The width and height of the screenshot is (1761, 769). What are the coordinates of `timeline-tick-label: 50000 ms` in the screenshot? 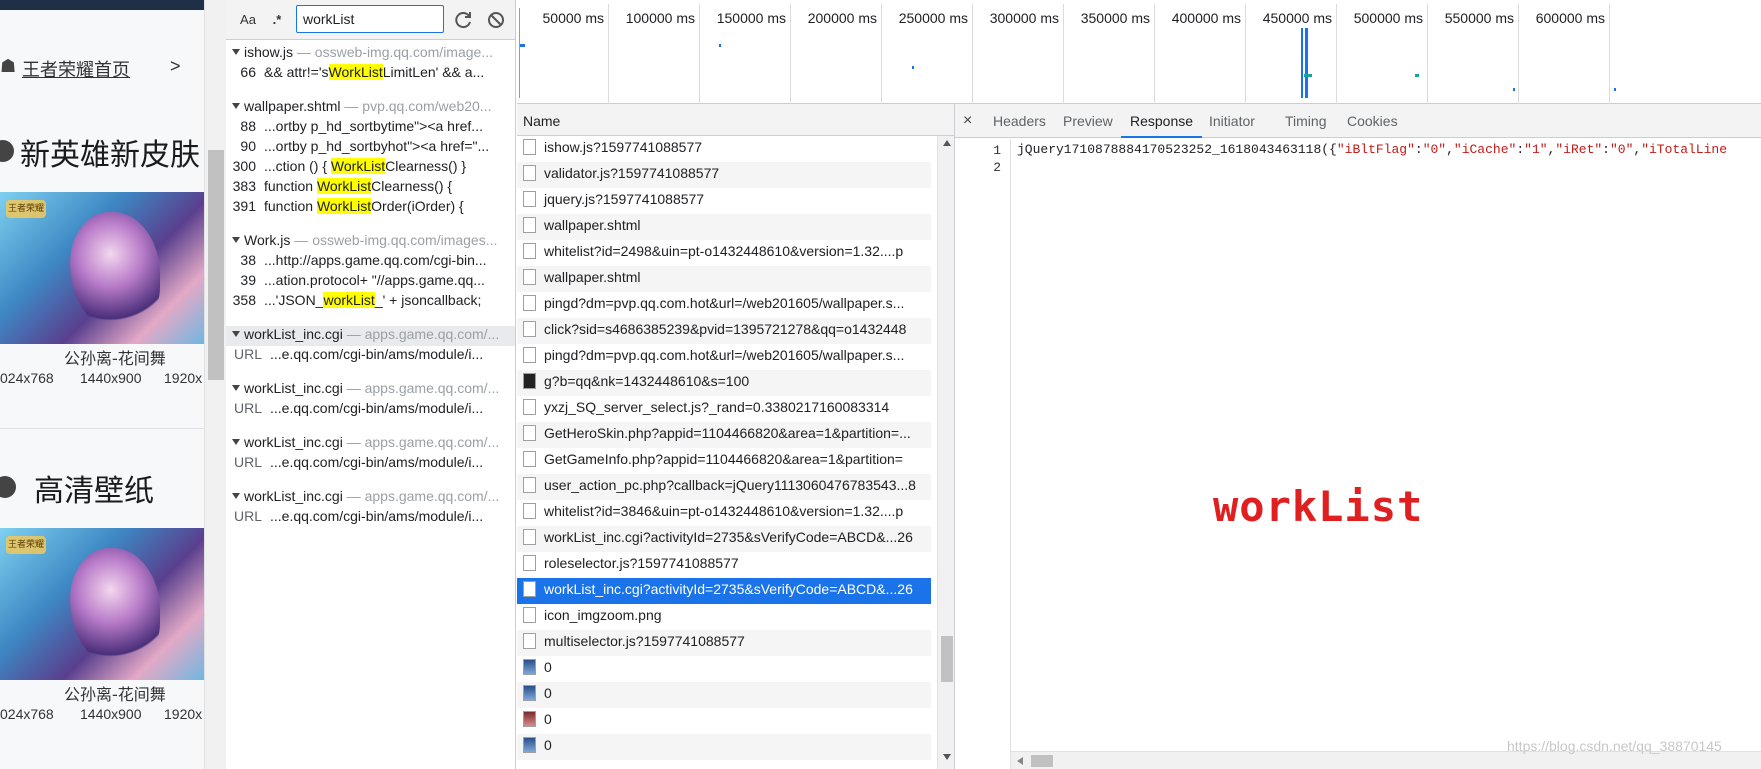 It's located at (573, 18).